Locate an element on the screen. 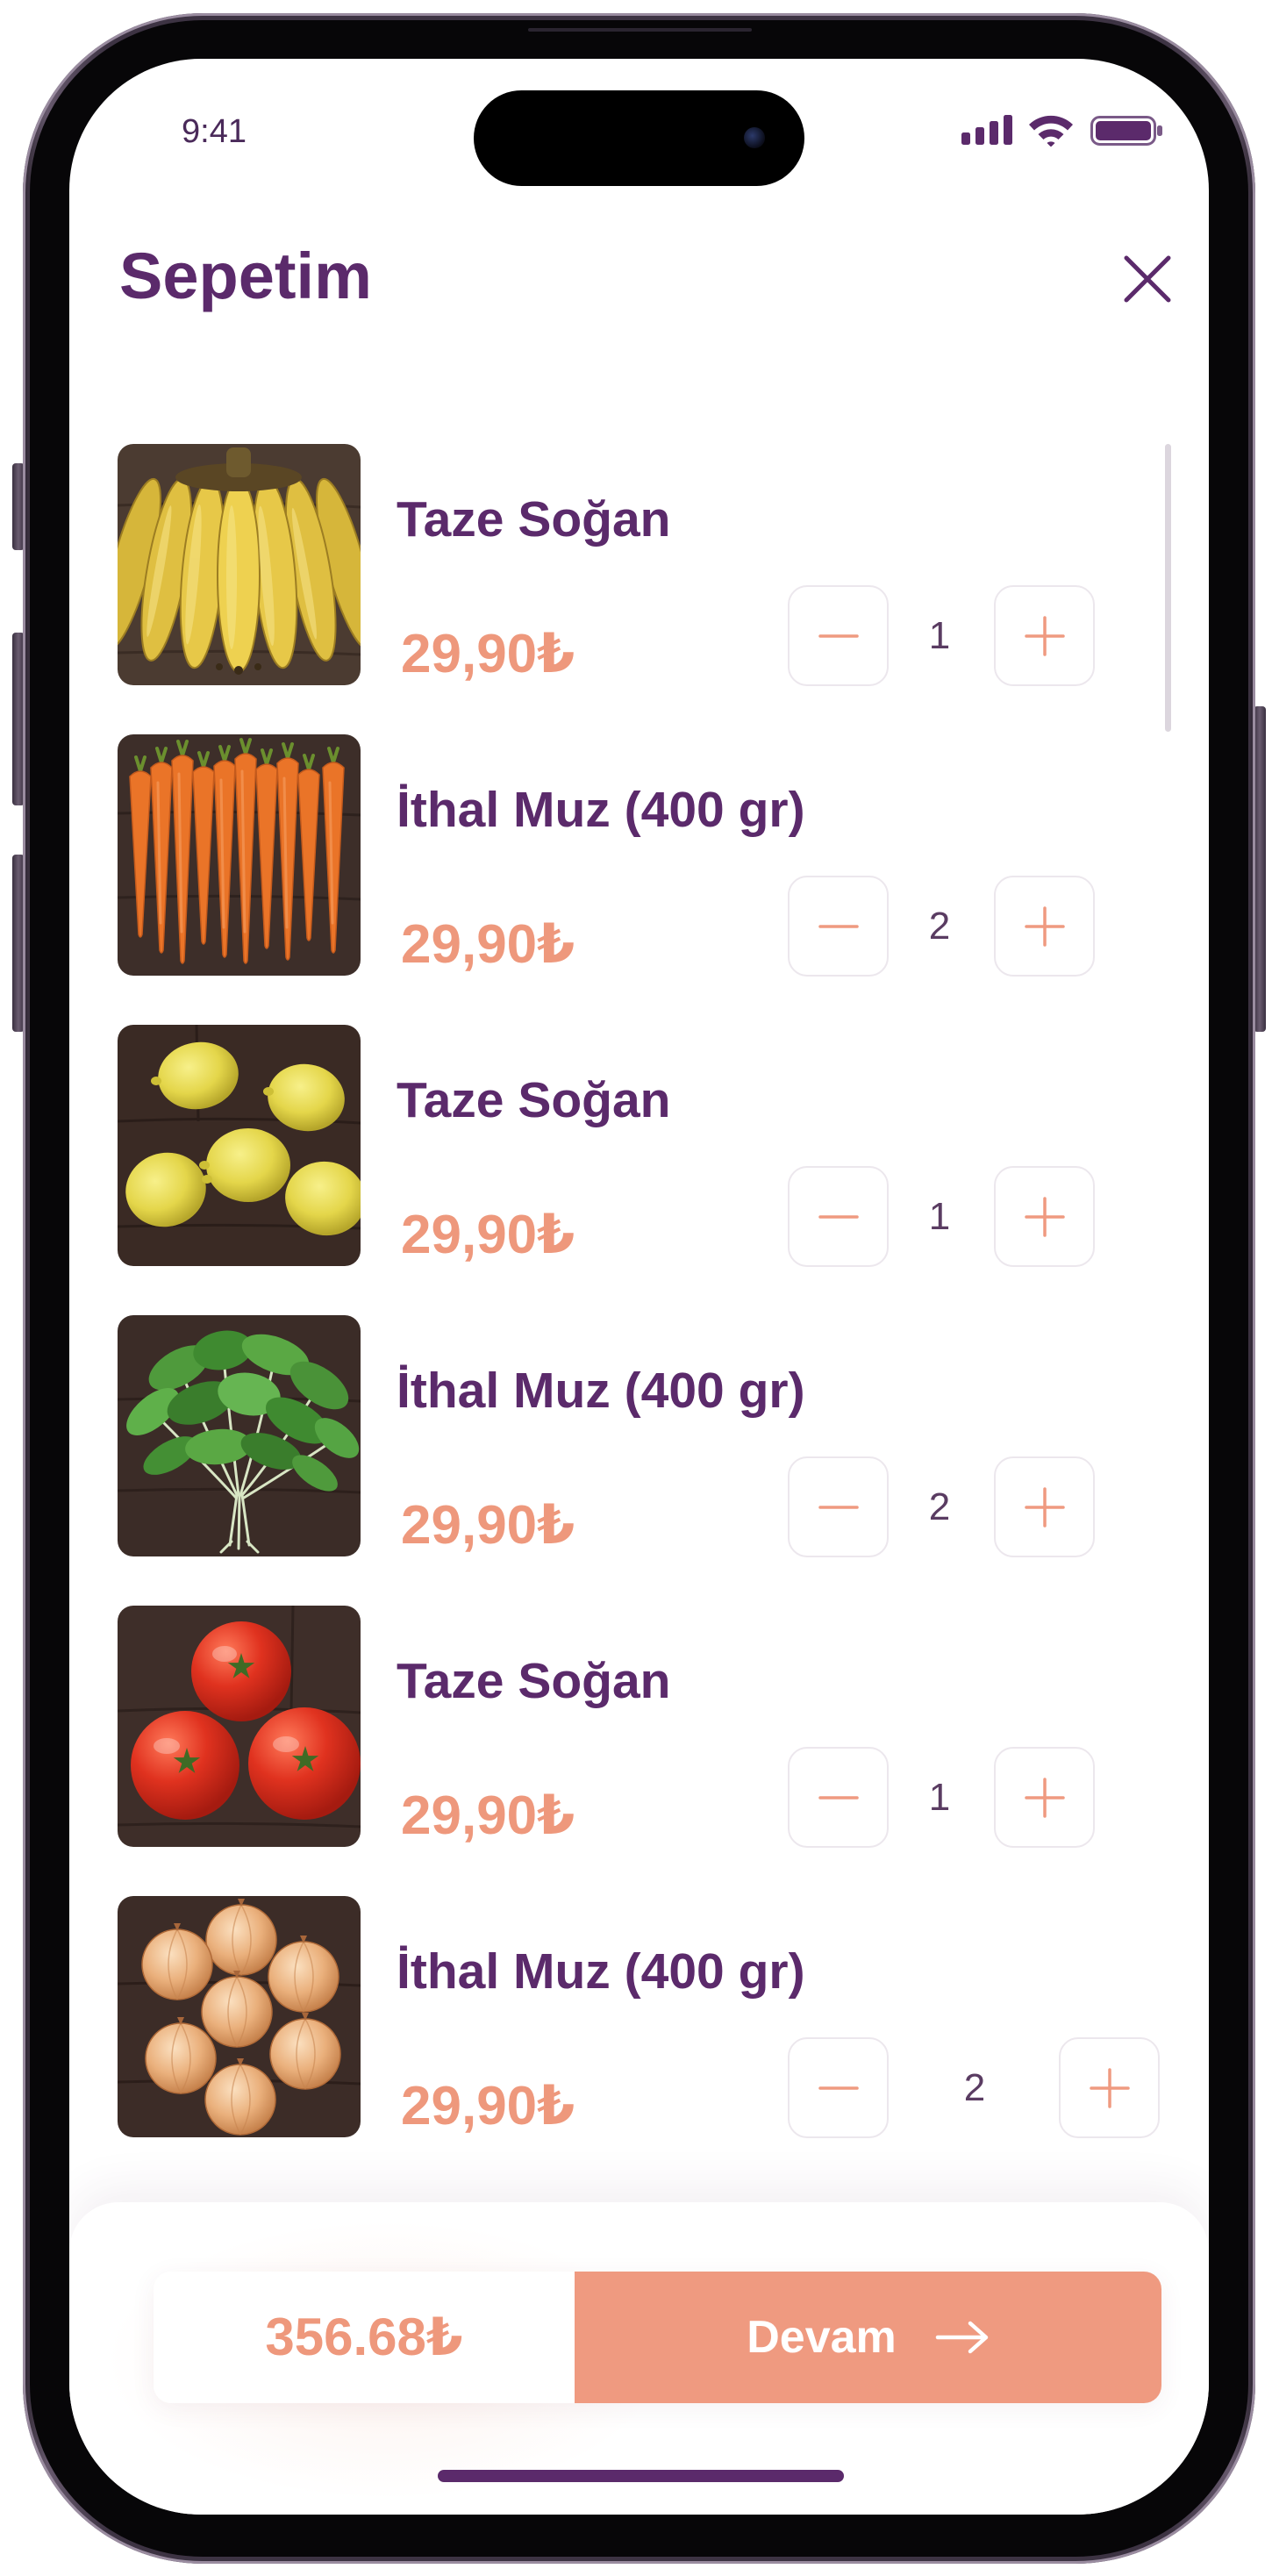 The width and height of the screenshot is (1272, 2576). continue-button: Devam is located at coordinates (868, 2337).